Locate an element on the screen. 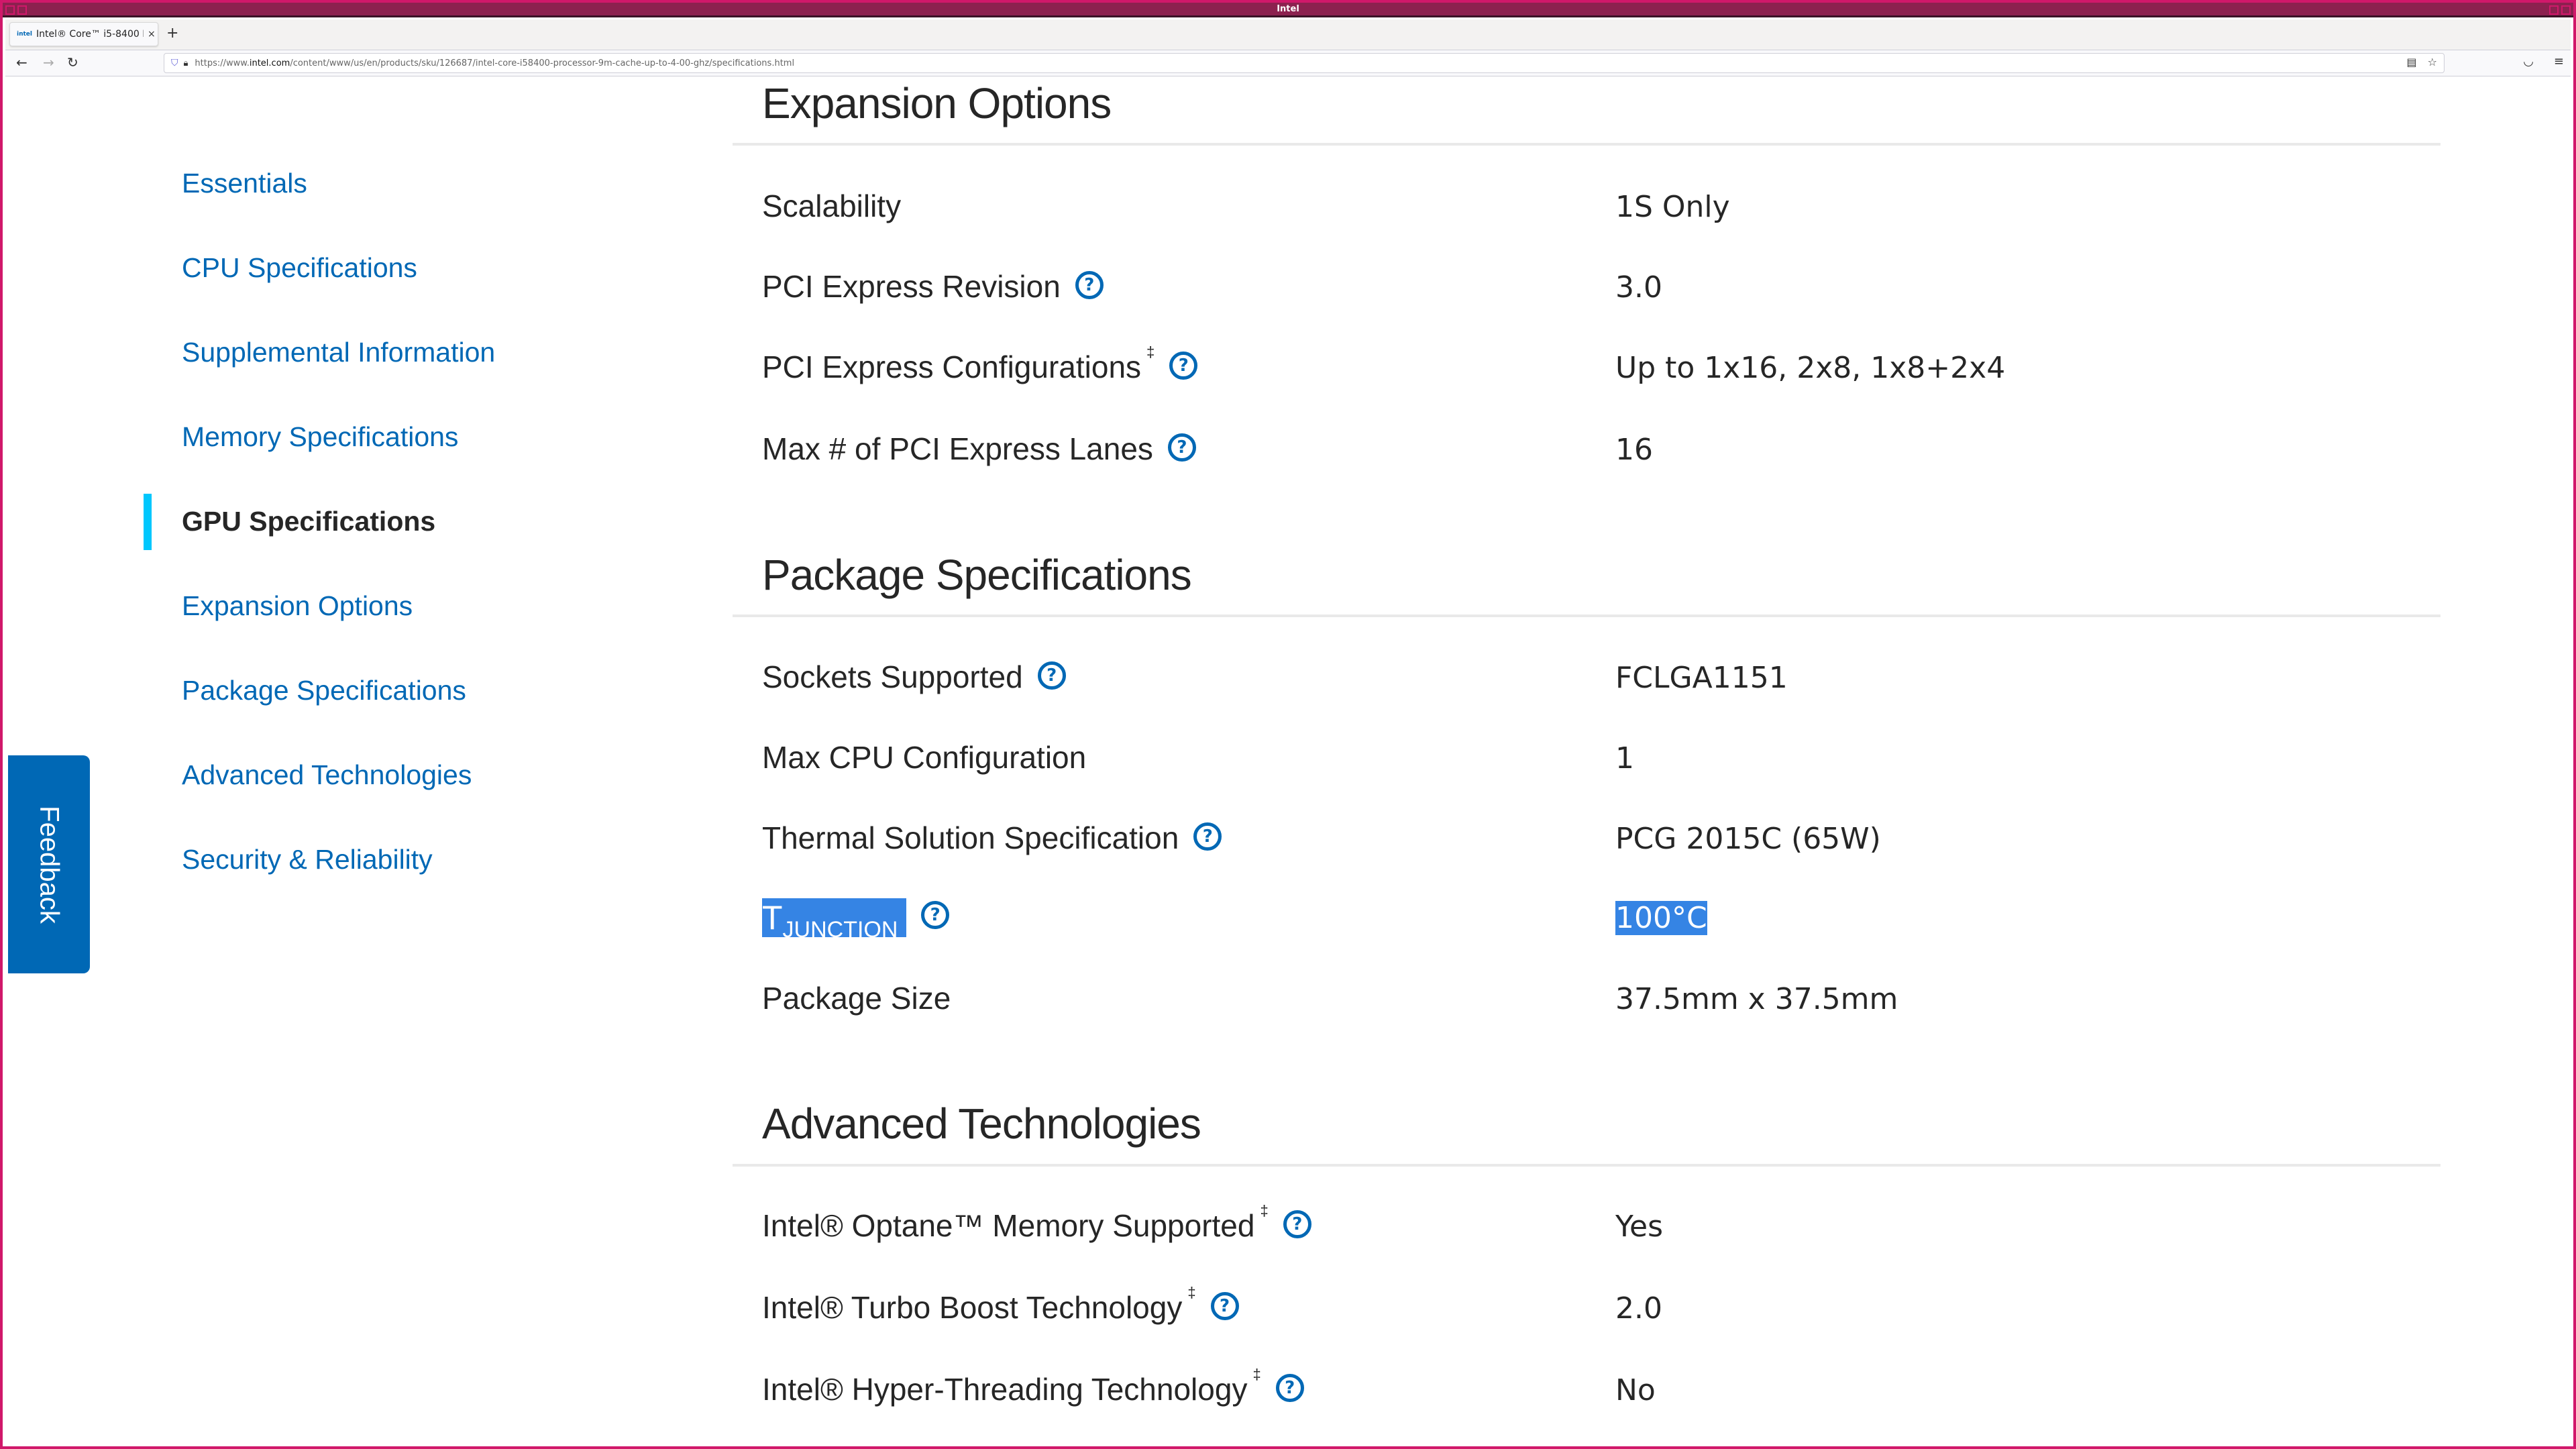 The height and width of the screenshot is (1449, 2576). bookmark-star-icon: ☆ is located at coordinates (2432, 62).